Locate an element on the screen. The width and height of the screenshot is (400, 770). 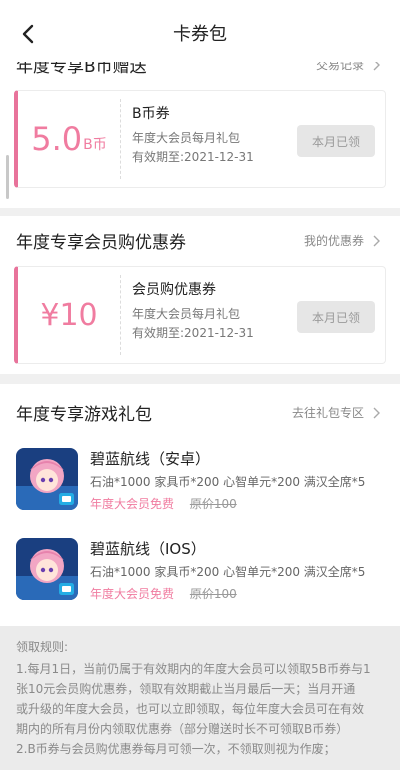
rule-line: 1.每月1日，当前仍属于有效期内的年度大会员可以领取5B币券与1 is located at coordinates (193, 669).